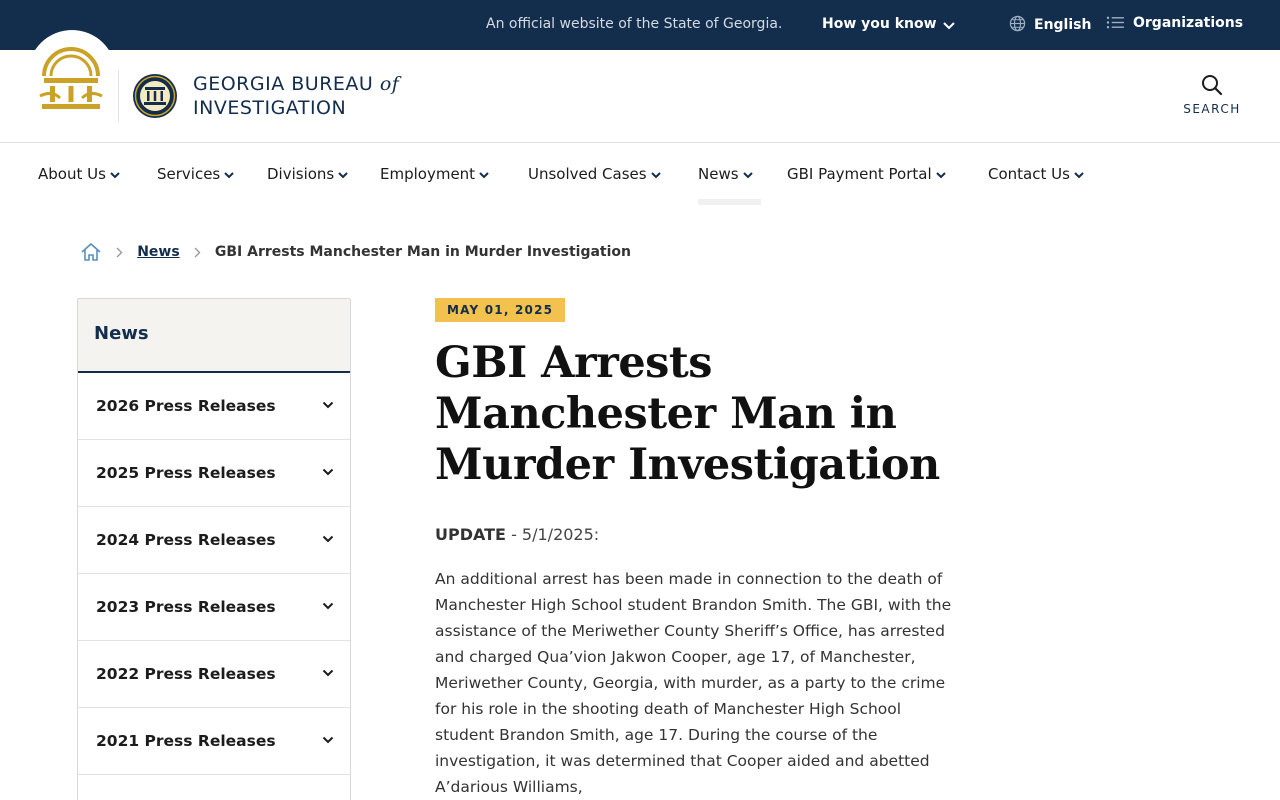 The width and height of the screenshot is (1280, 800). I want to click on how-you-know-toggle: How you know, so click(888, 24).